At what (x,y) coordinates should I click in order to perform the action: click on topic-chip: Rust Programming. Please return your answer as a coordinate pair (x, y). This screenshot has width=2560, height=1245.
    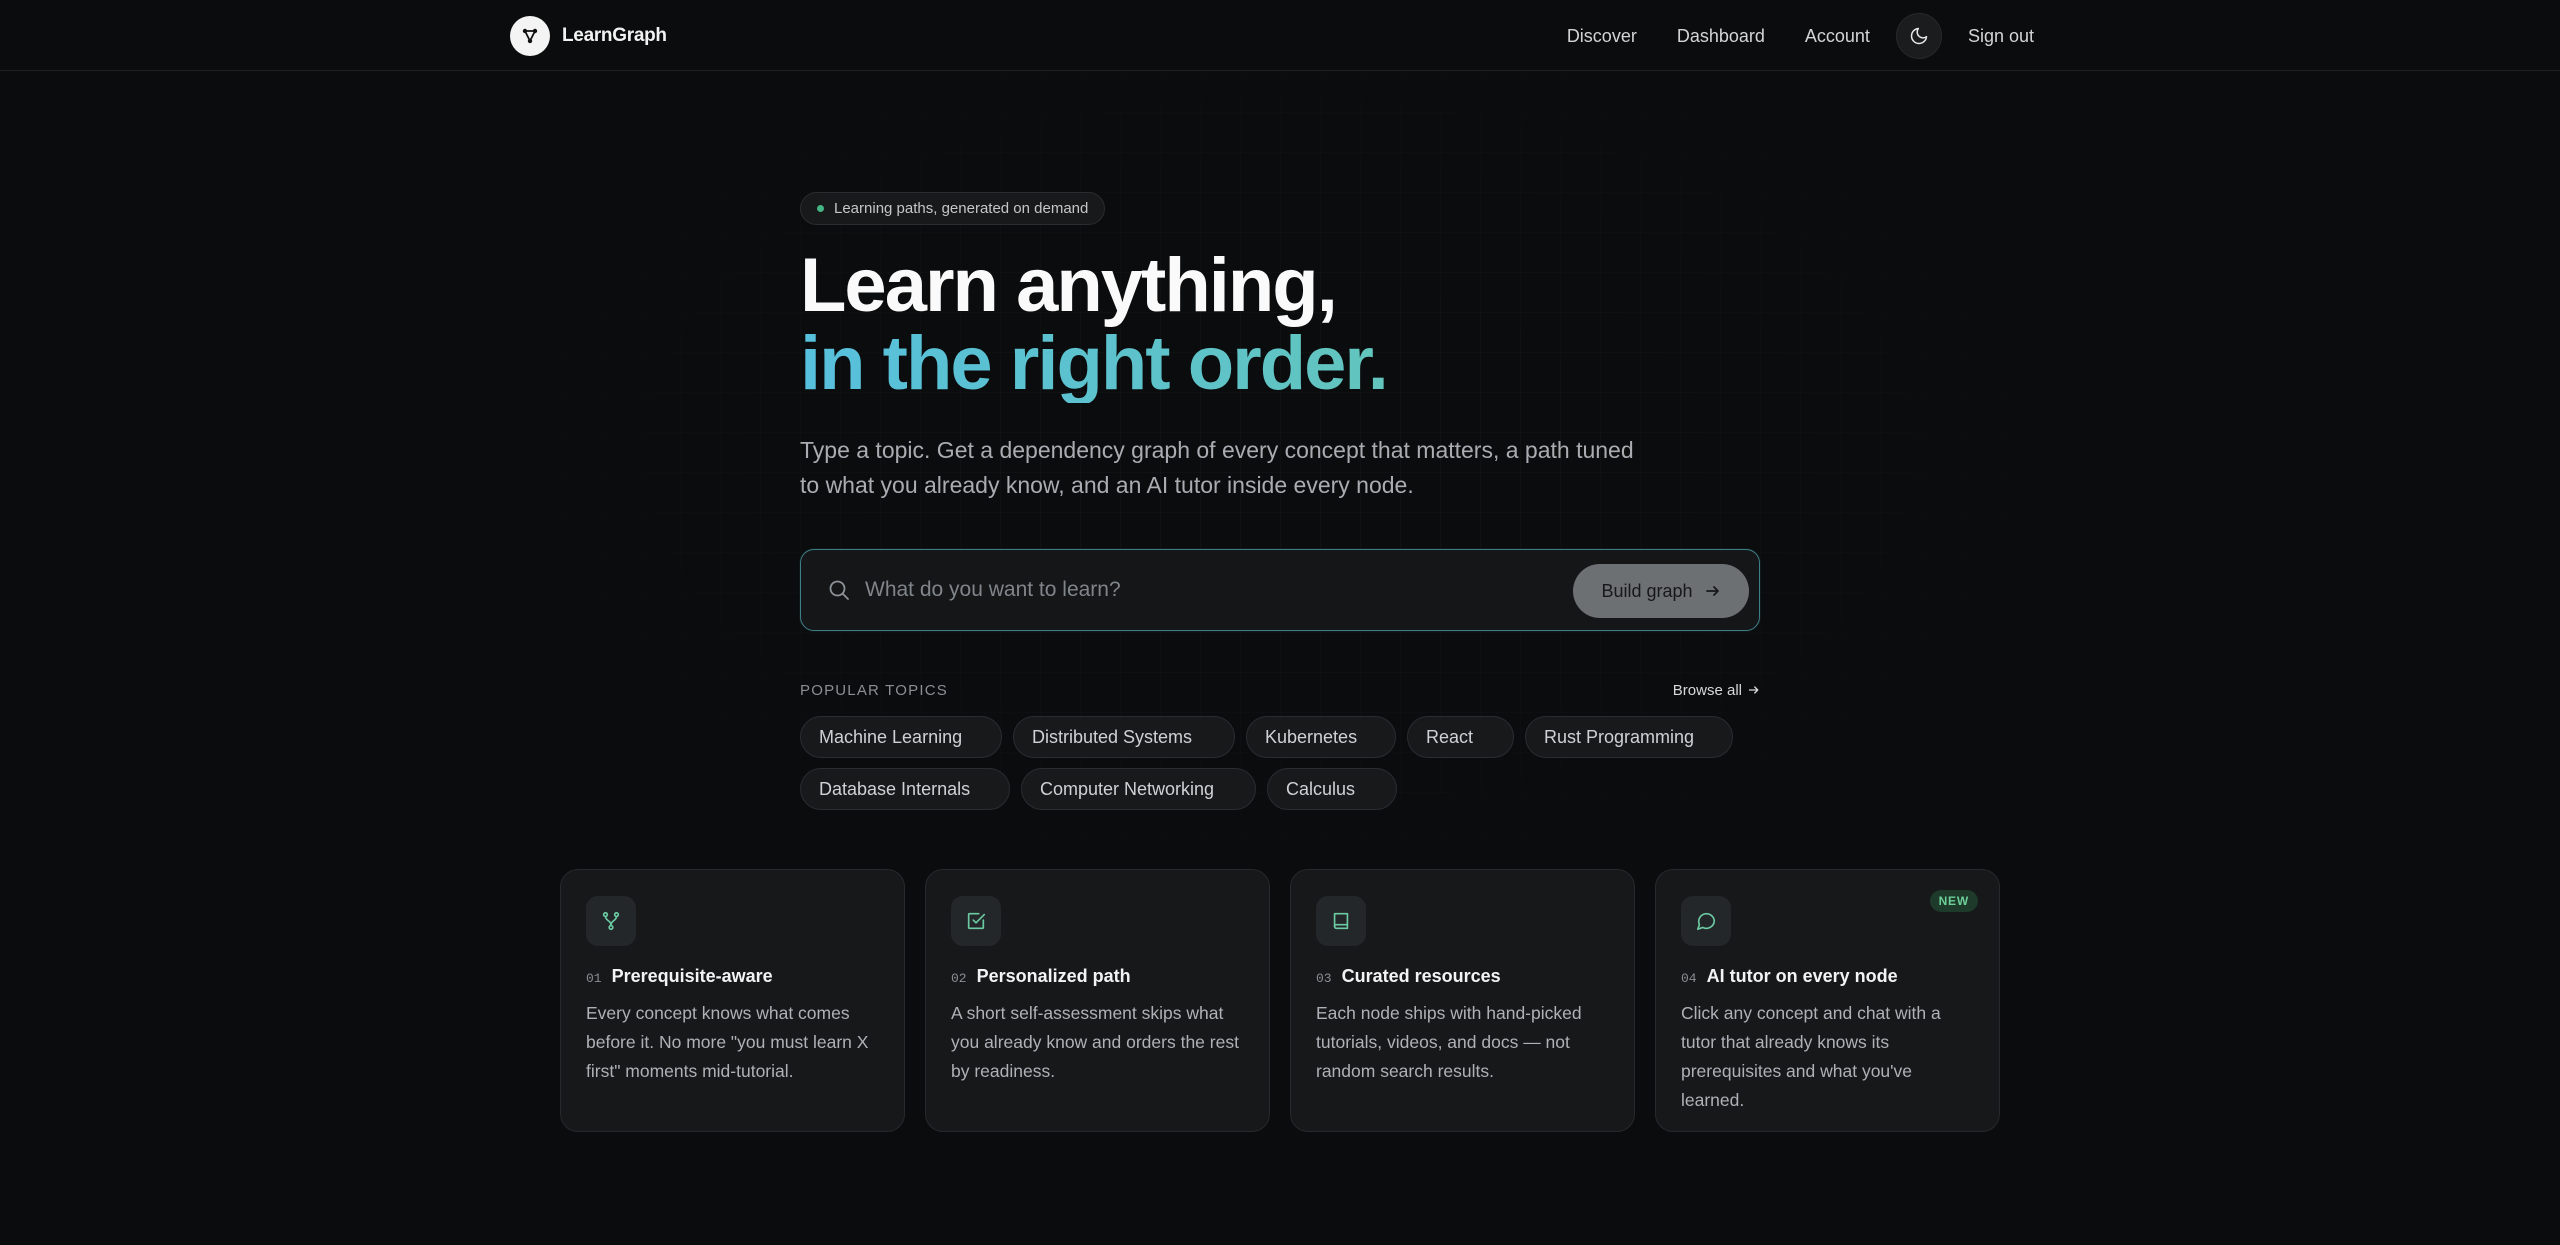
    Looking at the image, I should click on (1629, 737).